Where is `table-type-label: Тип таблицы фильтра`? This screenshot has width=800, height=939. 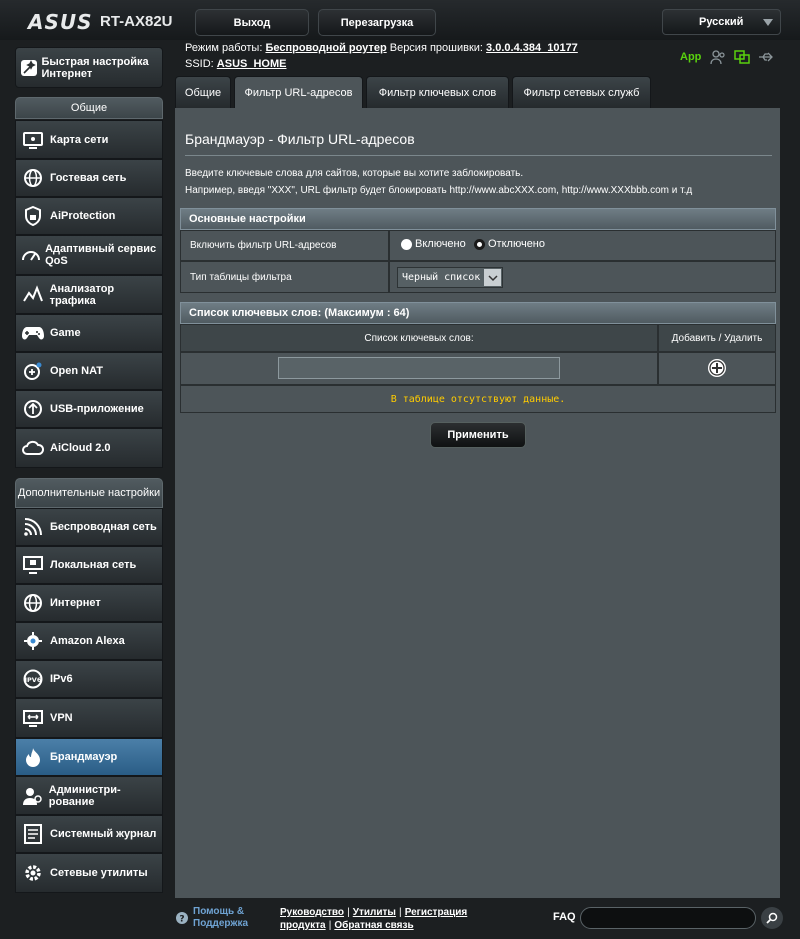 table-type-label: Тип таблицы фильтра is located at coordinates (241, 277).